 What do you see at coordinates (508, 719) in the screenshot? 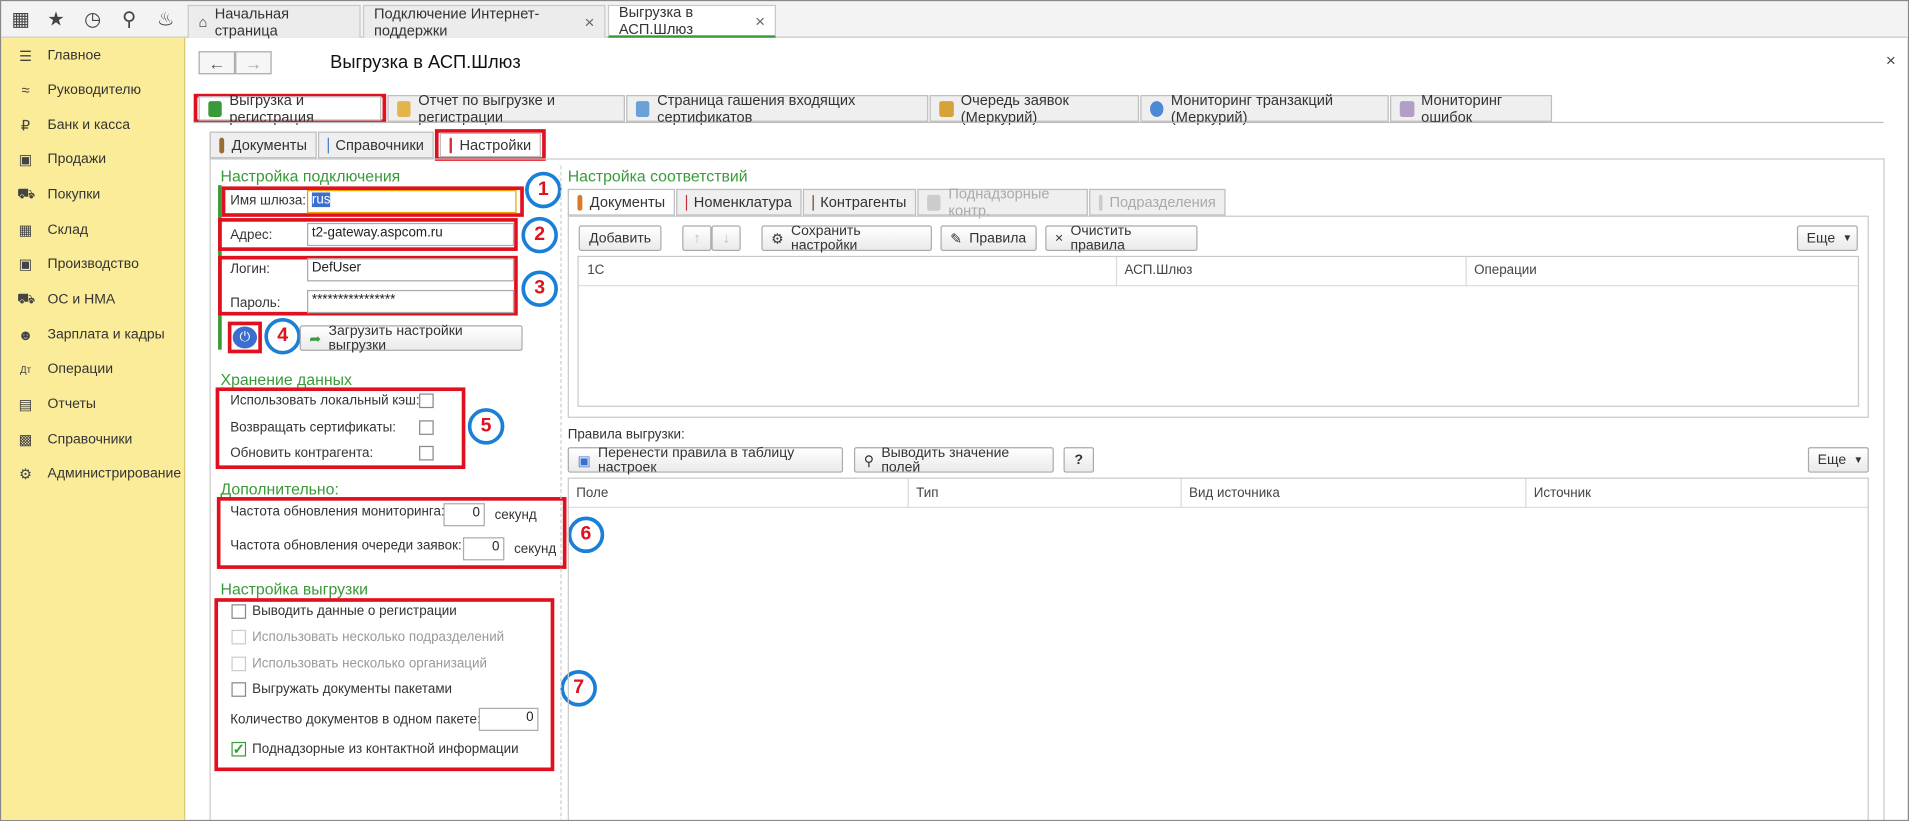
I see `count-input: 0` at bounding box center [508, 719].